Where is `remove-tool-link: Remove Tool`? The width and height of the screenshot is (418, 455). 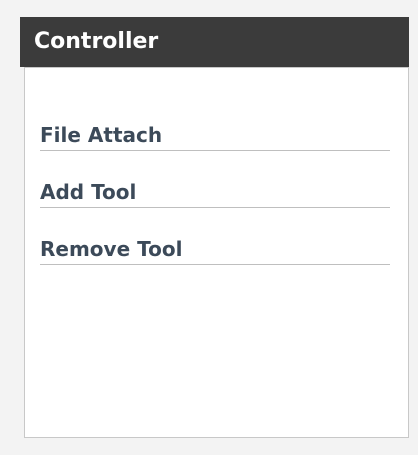
remove-tool-link: Remove Tool is located at coordinates (215, 250).